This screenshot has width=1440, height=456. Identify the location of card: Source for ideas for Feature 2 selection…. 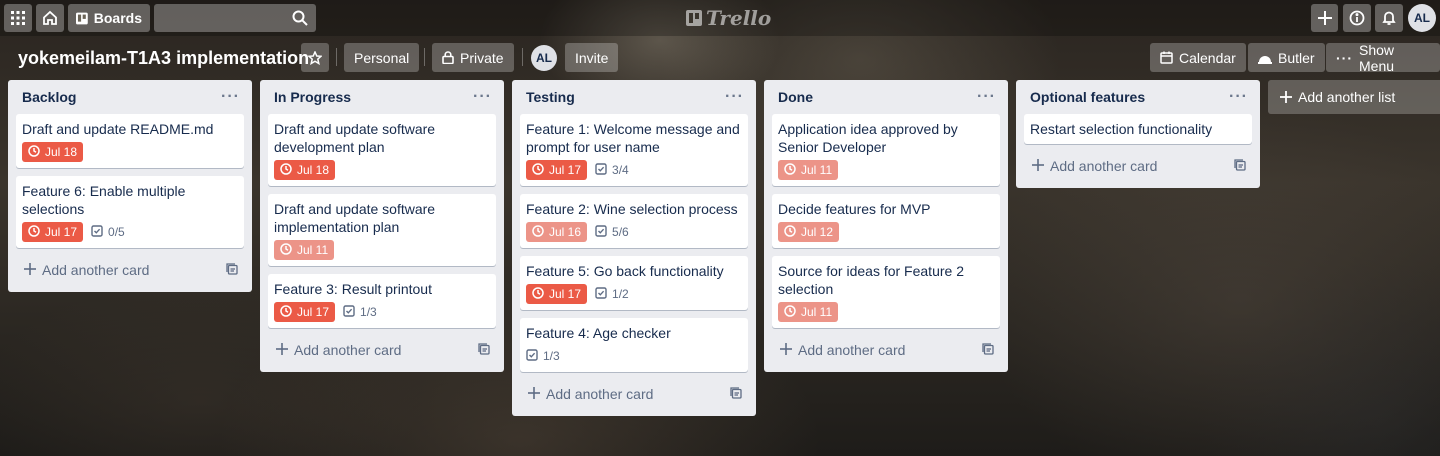
(886, 292).